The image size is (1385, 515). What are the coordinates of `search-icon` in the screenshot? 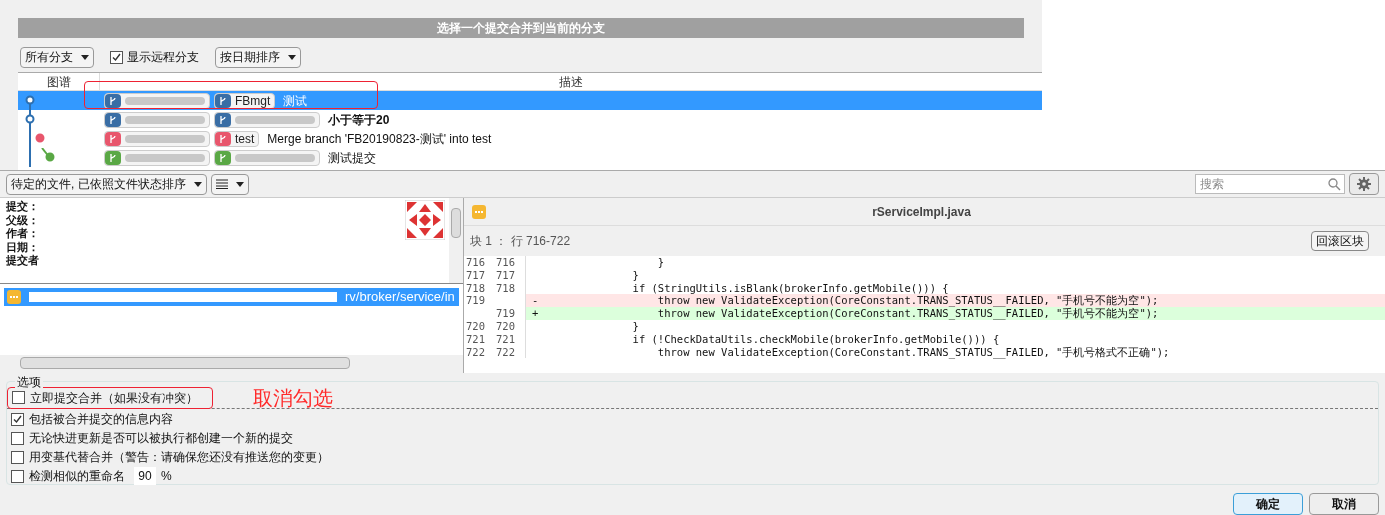 It's located at (1334, 184).